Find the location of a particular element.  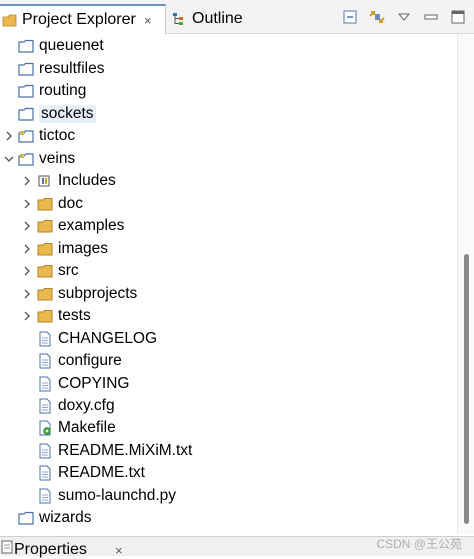

tab-outline: Outline is located at coordinates (212, 19).